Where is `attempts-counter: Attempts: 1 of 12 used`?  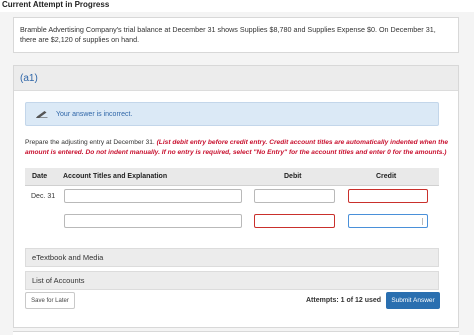
attempts-counter: Attempts: 1 of 12 used is located at coordinates (343, 300).